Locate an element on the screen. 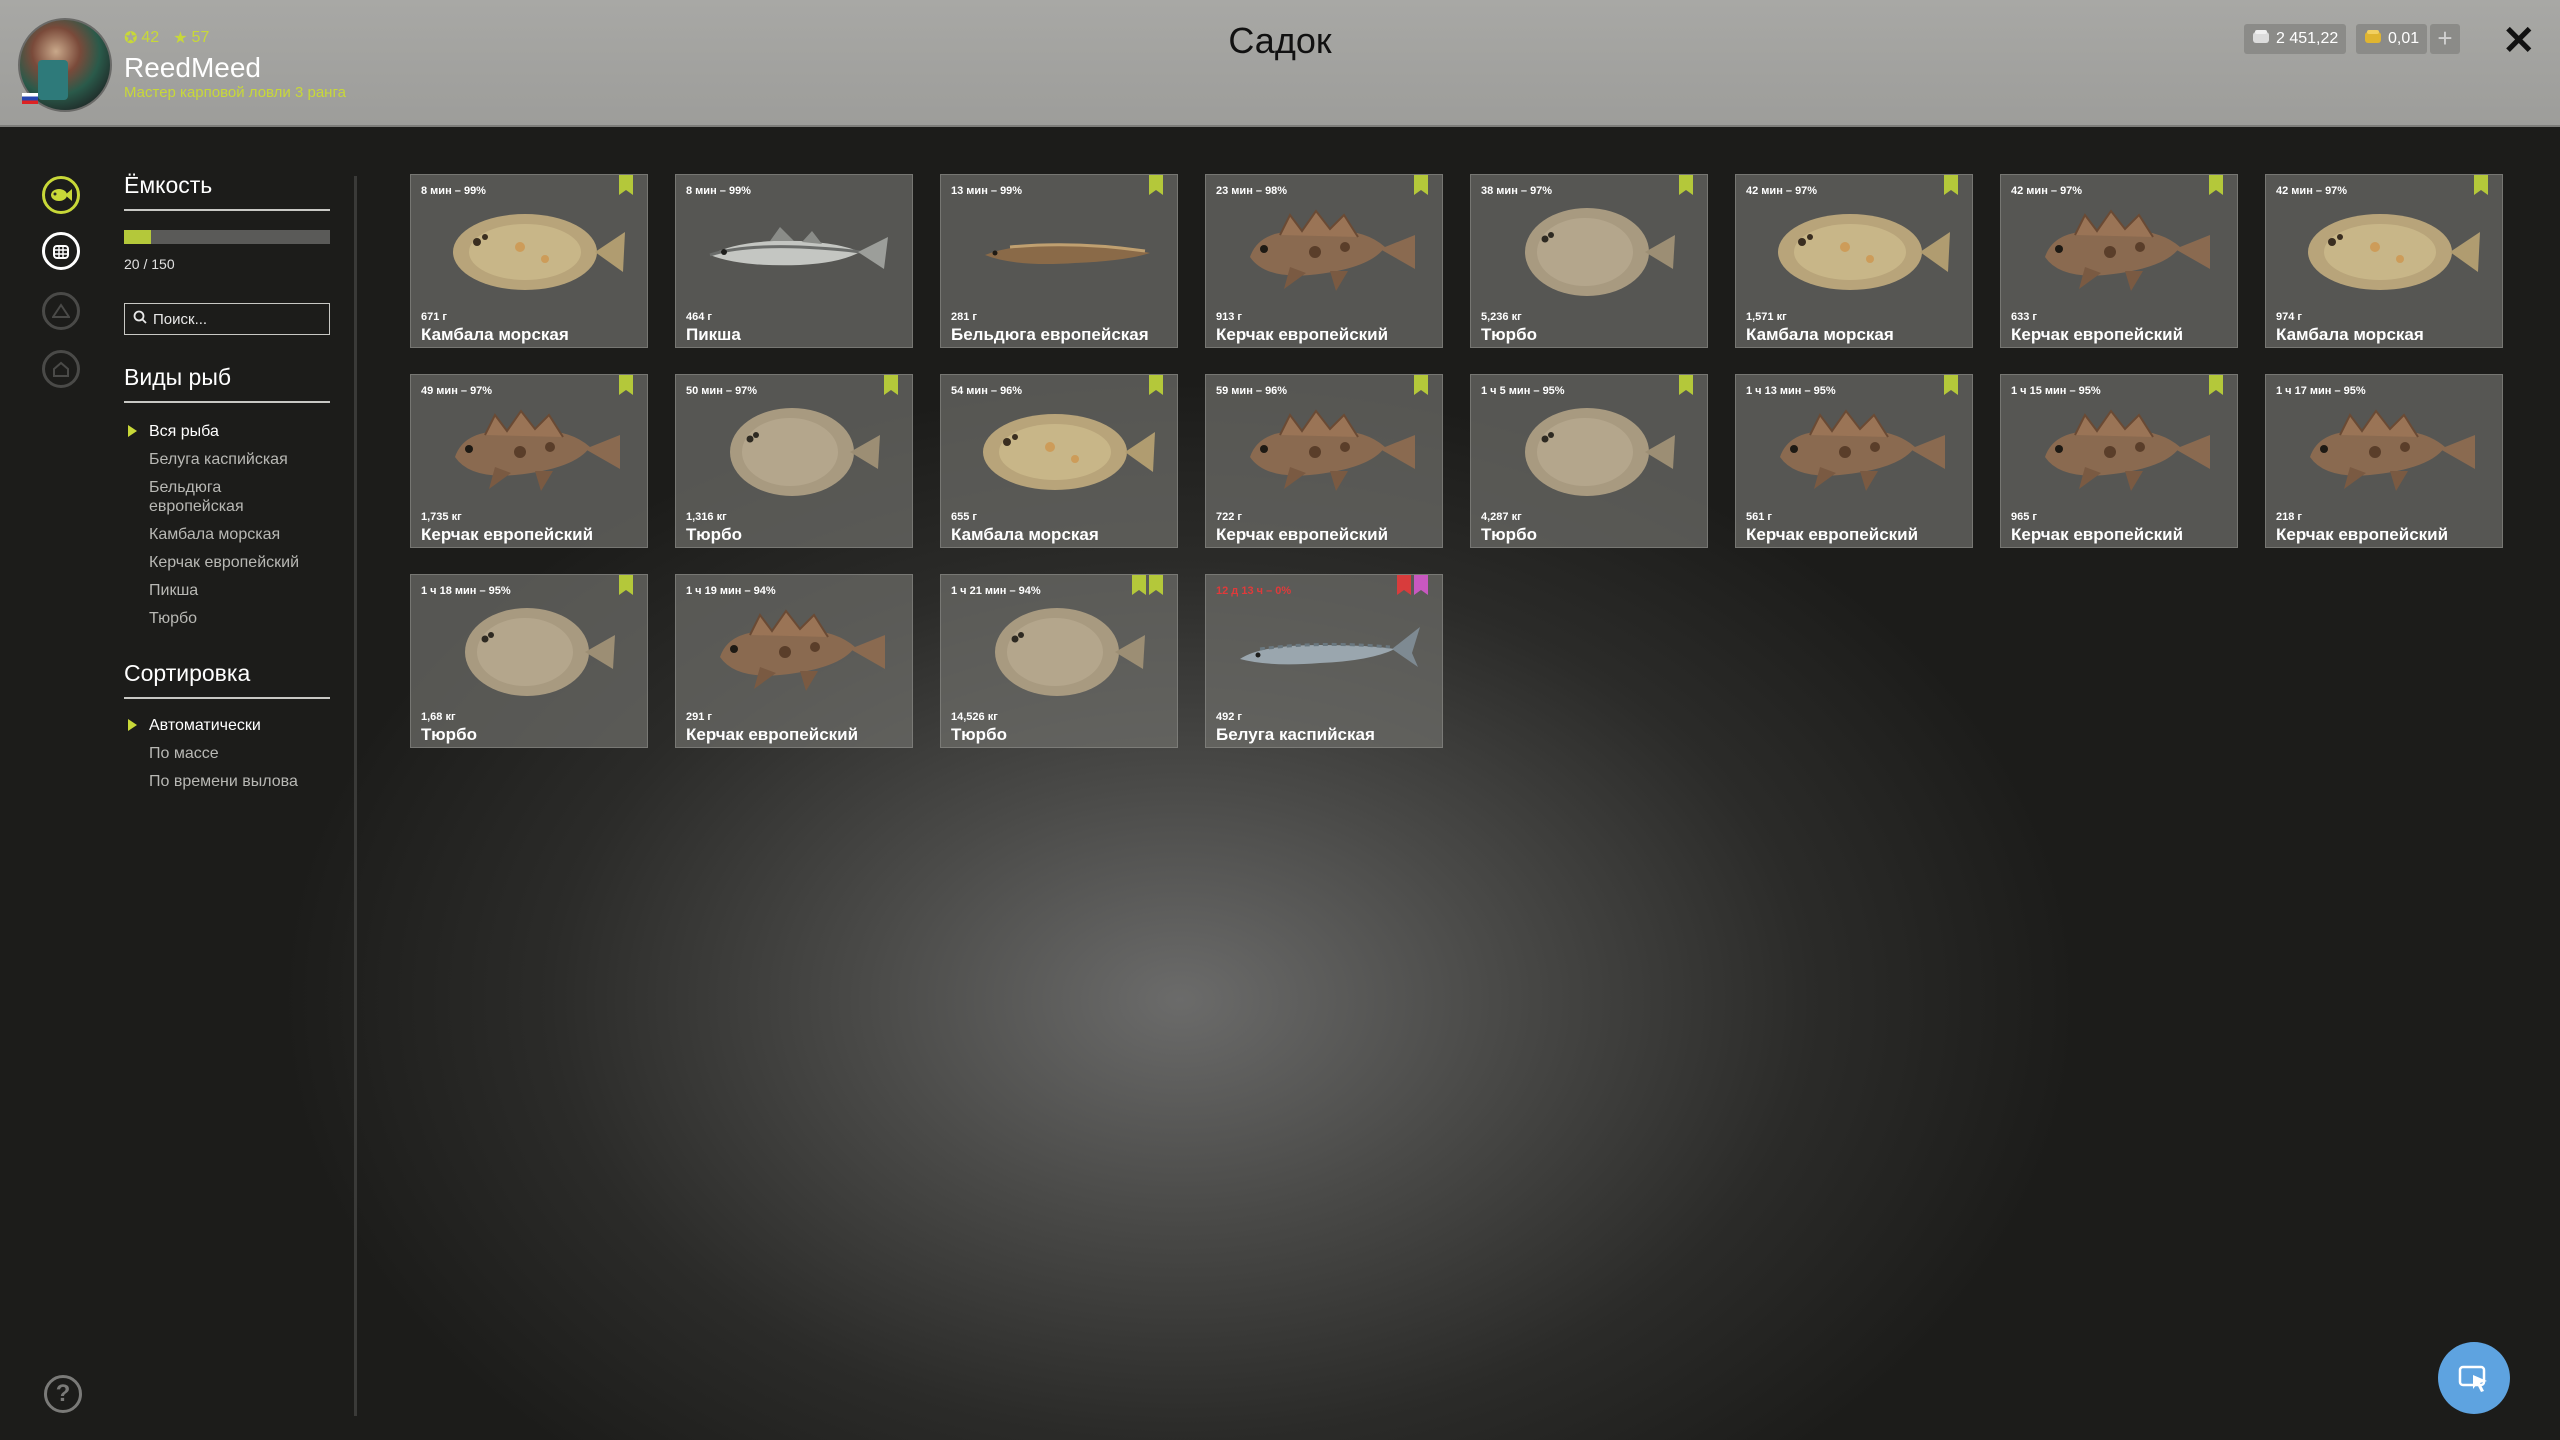 This screenshot has width=2560, height=1440. fish-weight: 633 г is located at coordinates (2024, 317).